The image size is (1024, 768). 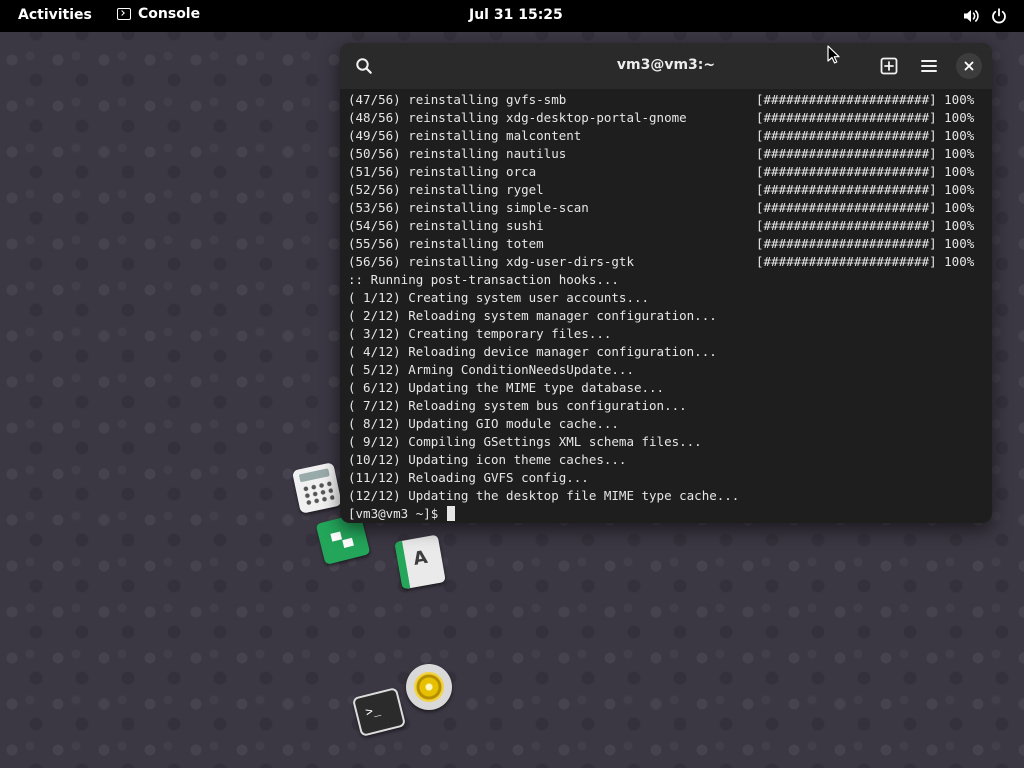 I want to click on shell-prompt: [vm3@vm3 ~]$, so click(x=397, y=513).